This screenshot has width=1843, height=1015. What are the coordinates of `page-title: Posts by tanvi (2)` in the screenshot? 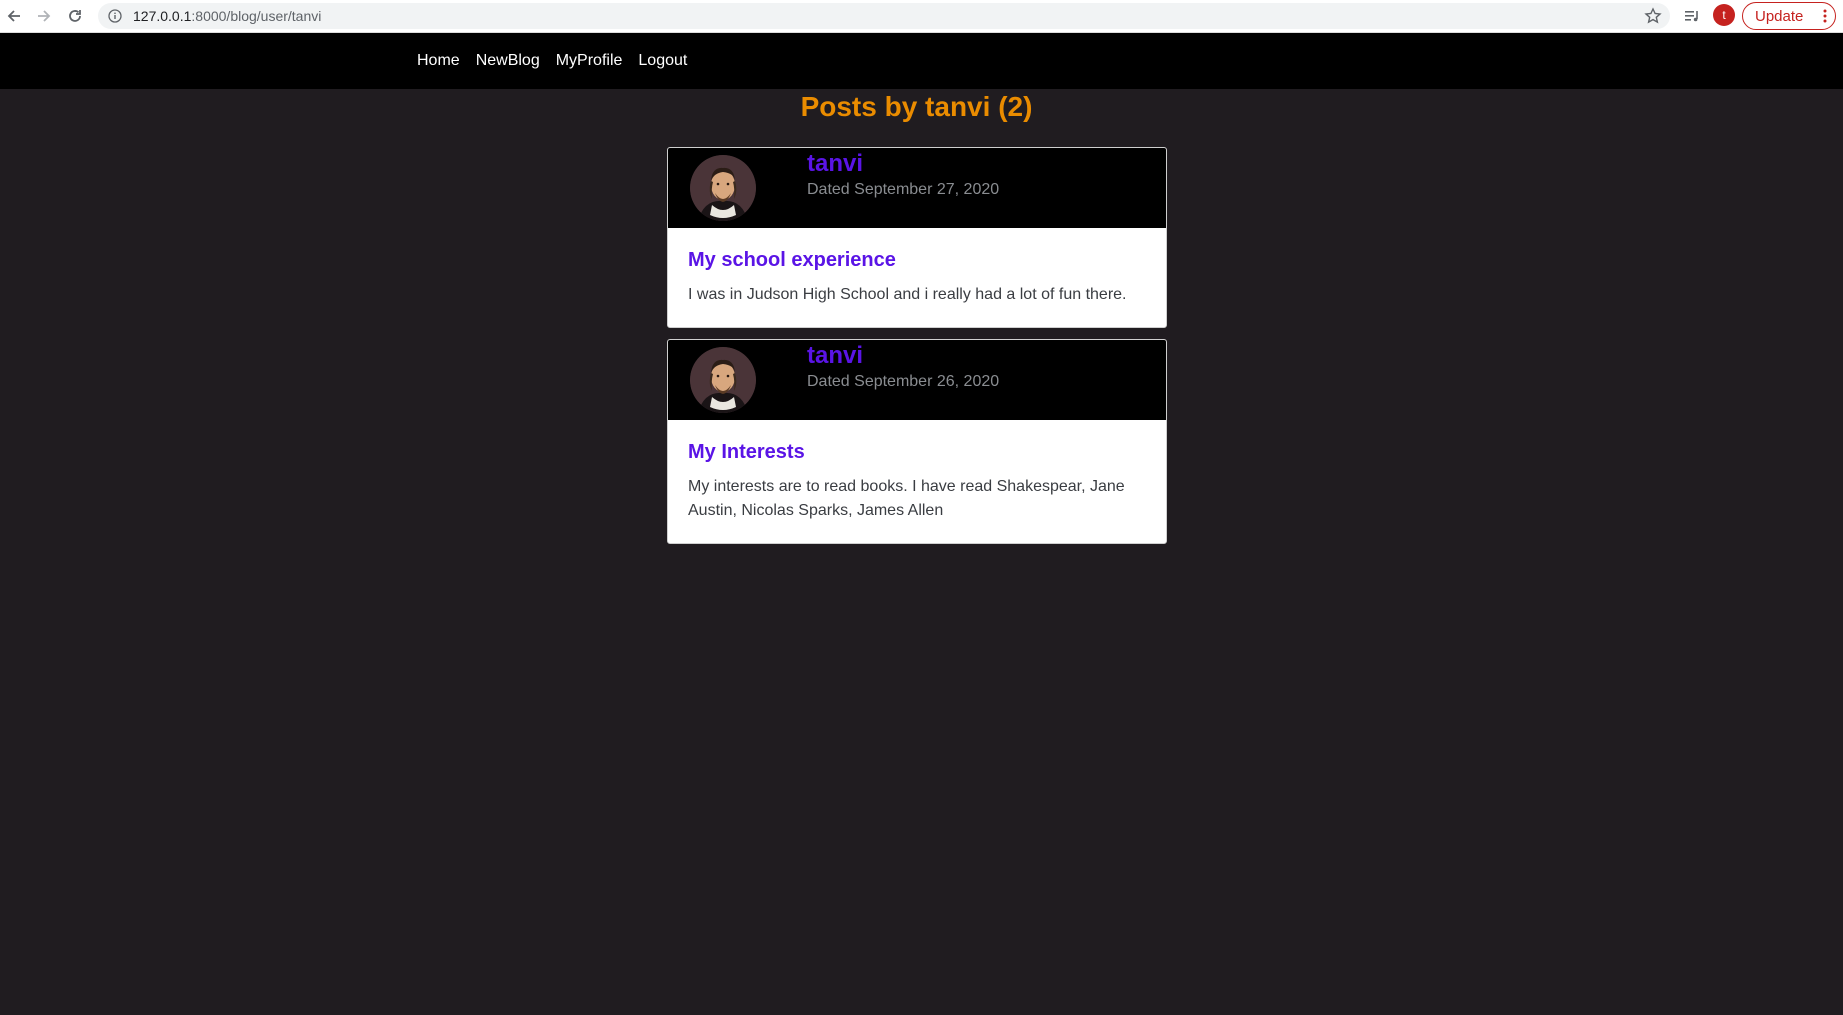 It's located at (916, 106).